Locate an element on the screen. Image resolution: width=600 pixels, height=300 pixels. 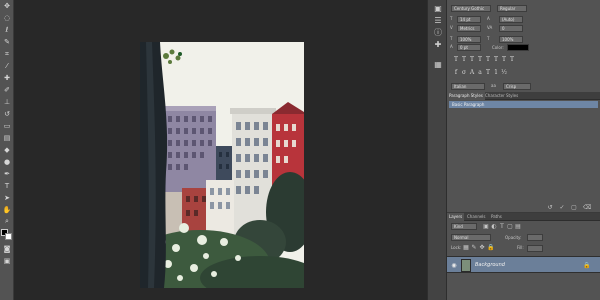
tracking-icon: VA is located at coordinates (490, 27).